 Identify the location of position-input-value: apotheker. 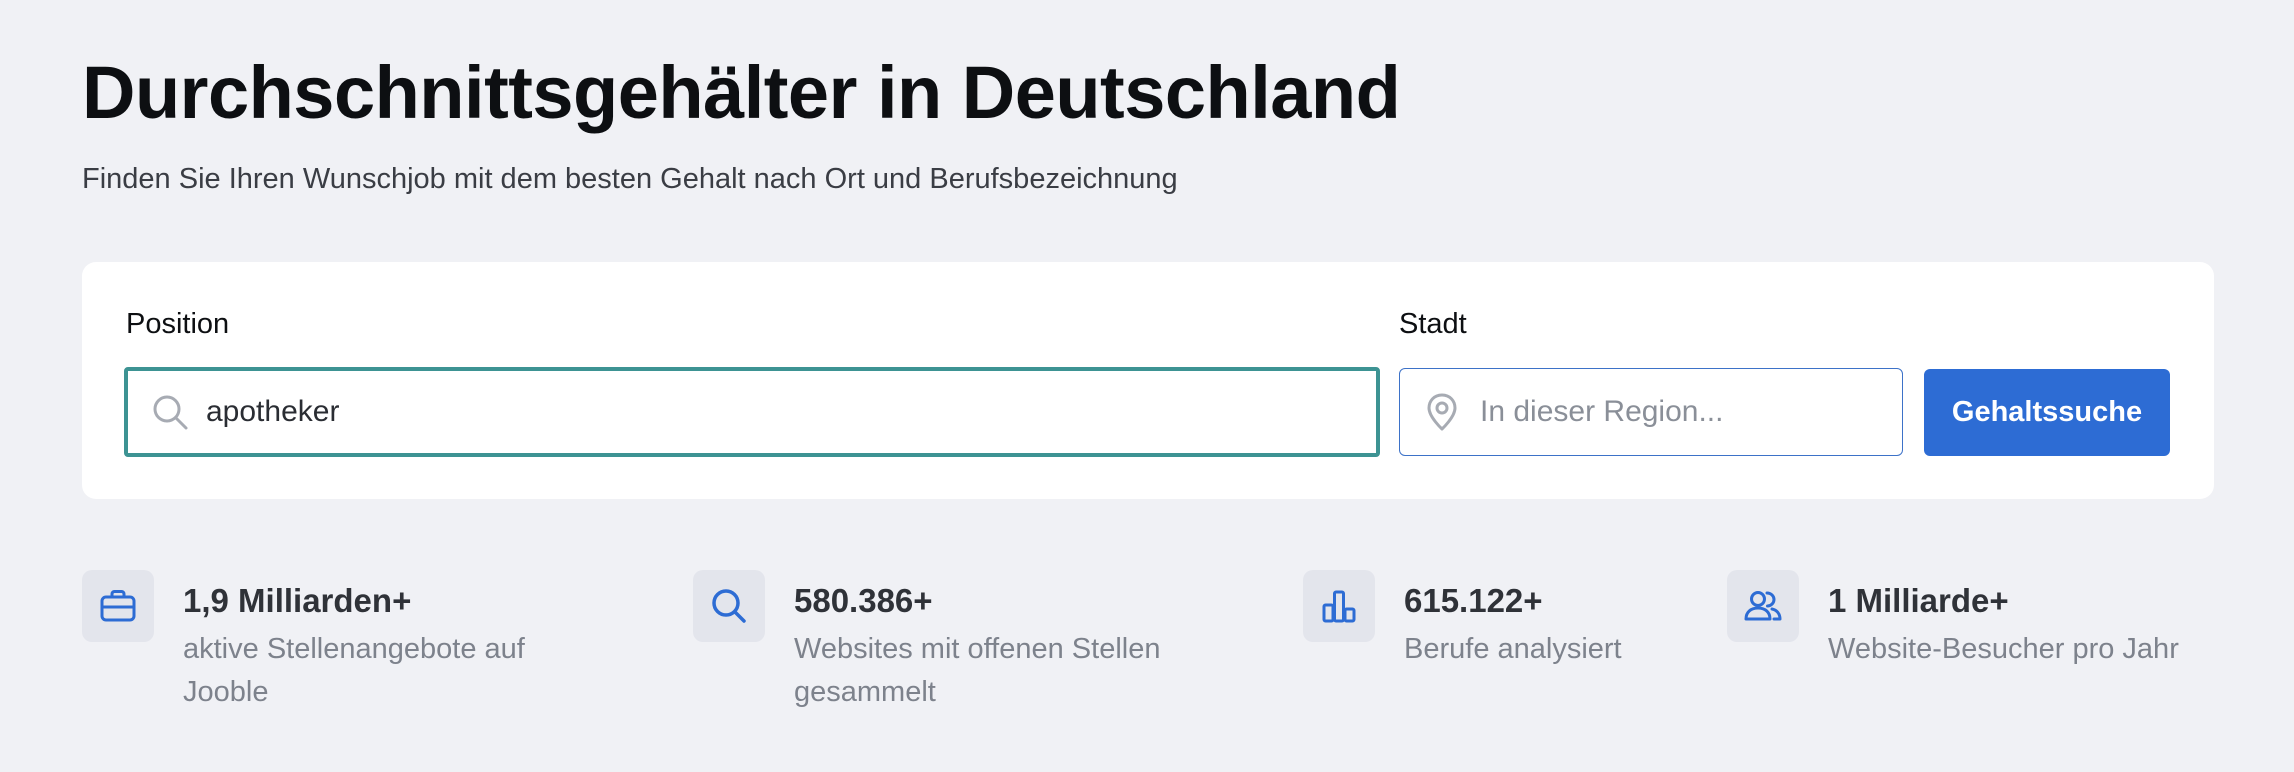
(272, 412).